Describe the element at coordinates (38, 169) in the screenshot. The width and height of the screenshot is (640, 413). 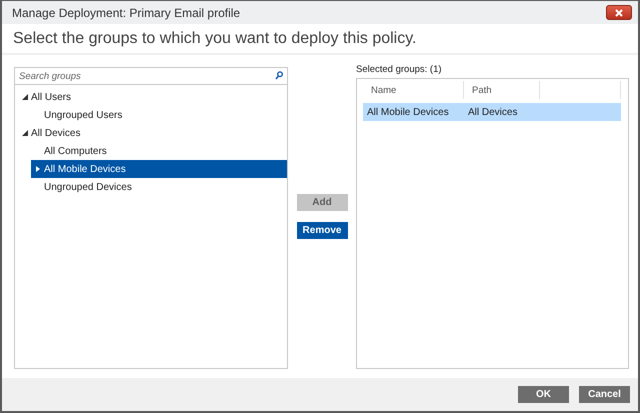
I see `expand-triangle-icon` at that location.